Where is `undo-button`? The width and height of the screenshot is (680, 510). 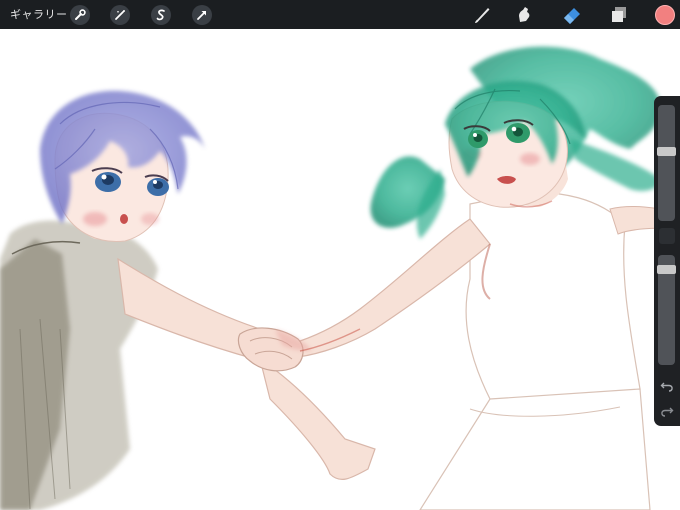 undo-button is located at coordinates (667, 386).